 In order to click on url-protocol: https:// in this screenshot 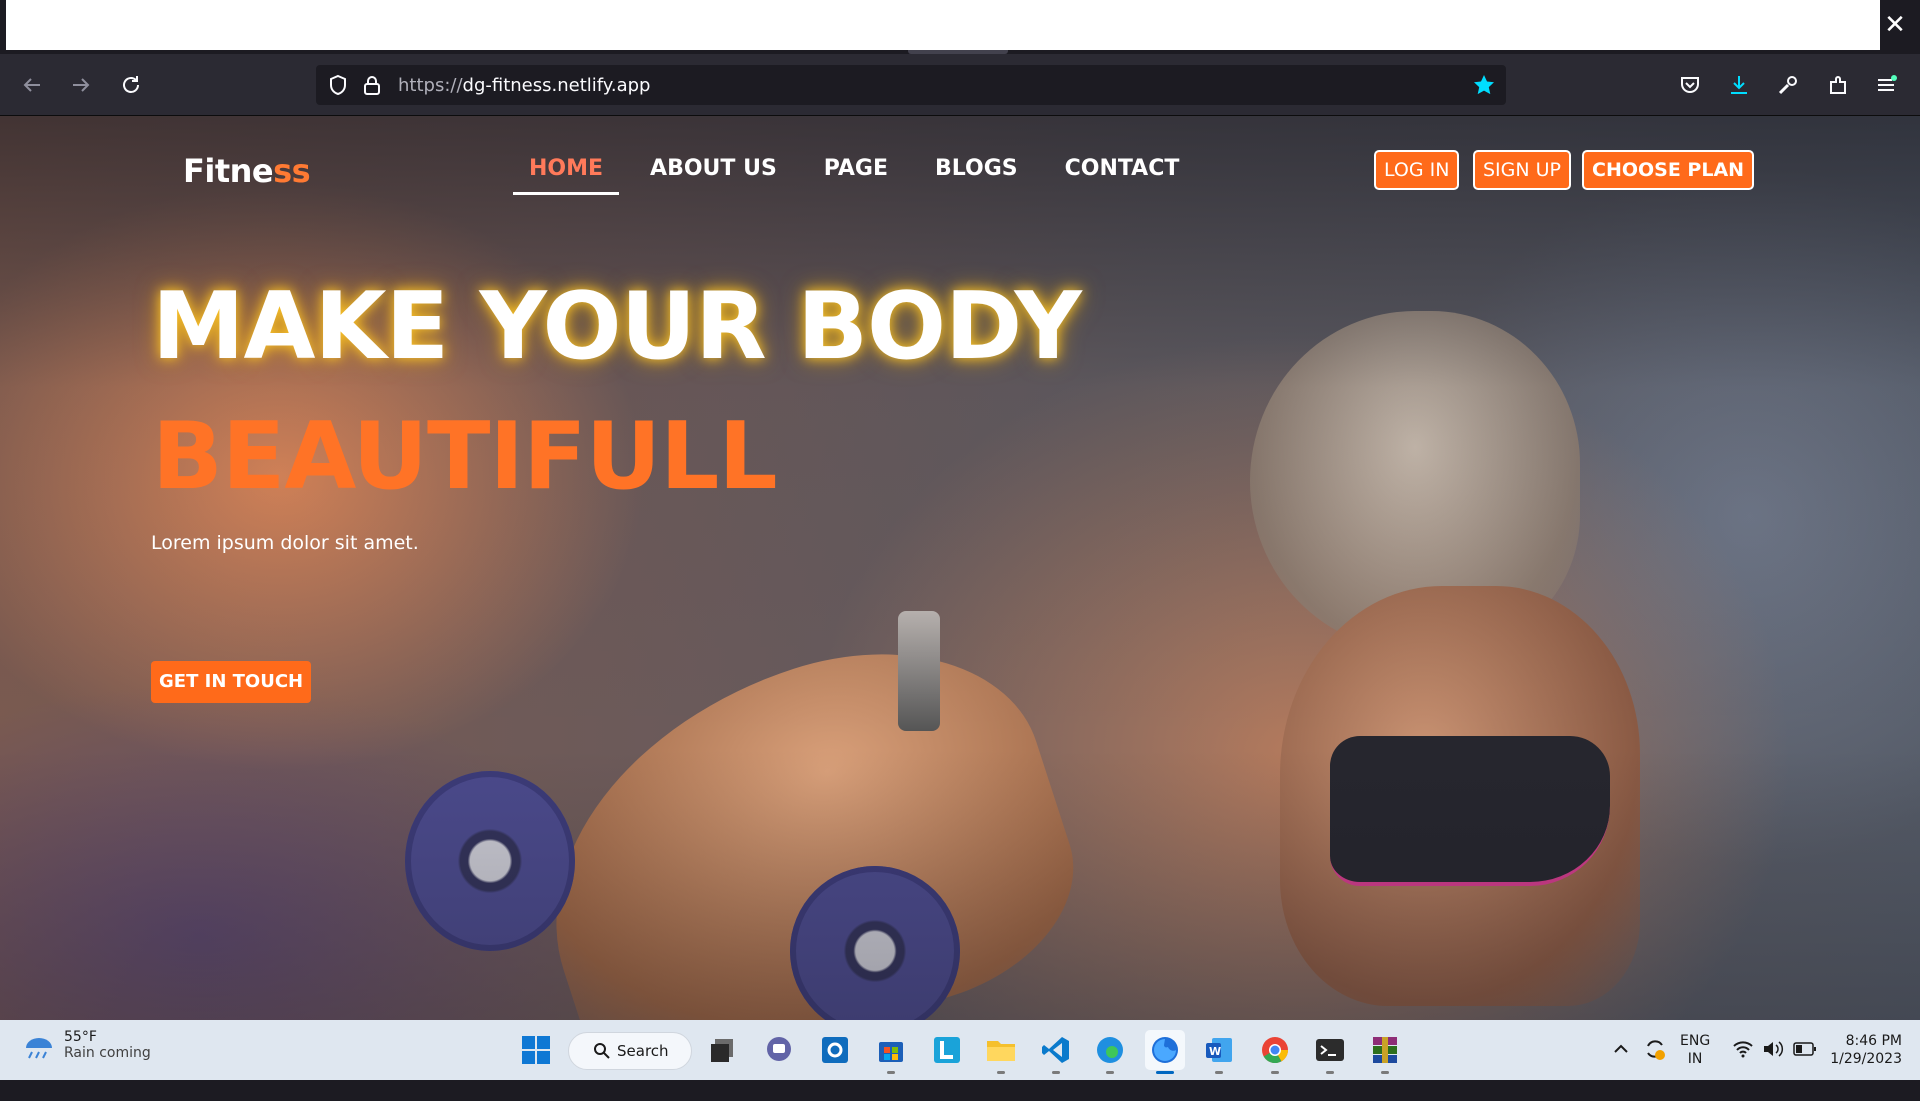, I will do `click(430, 85)`.